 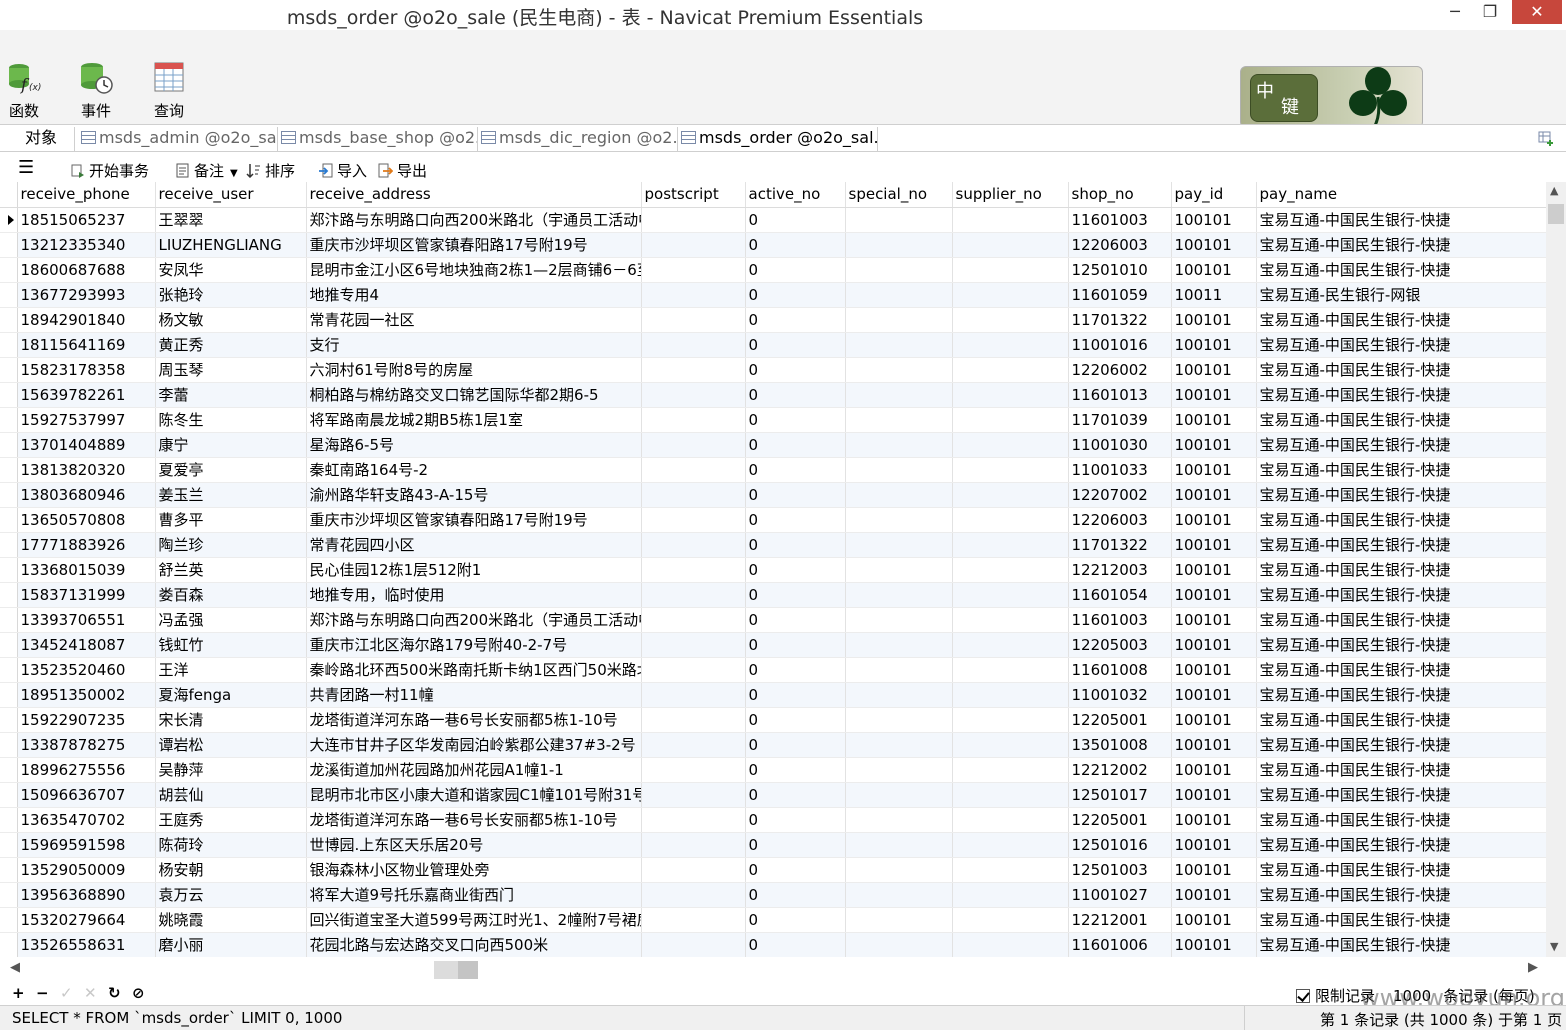 I want to click on cell-receive-address: 地推专用4, so click(x=474, y=295).